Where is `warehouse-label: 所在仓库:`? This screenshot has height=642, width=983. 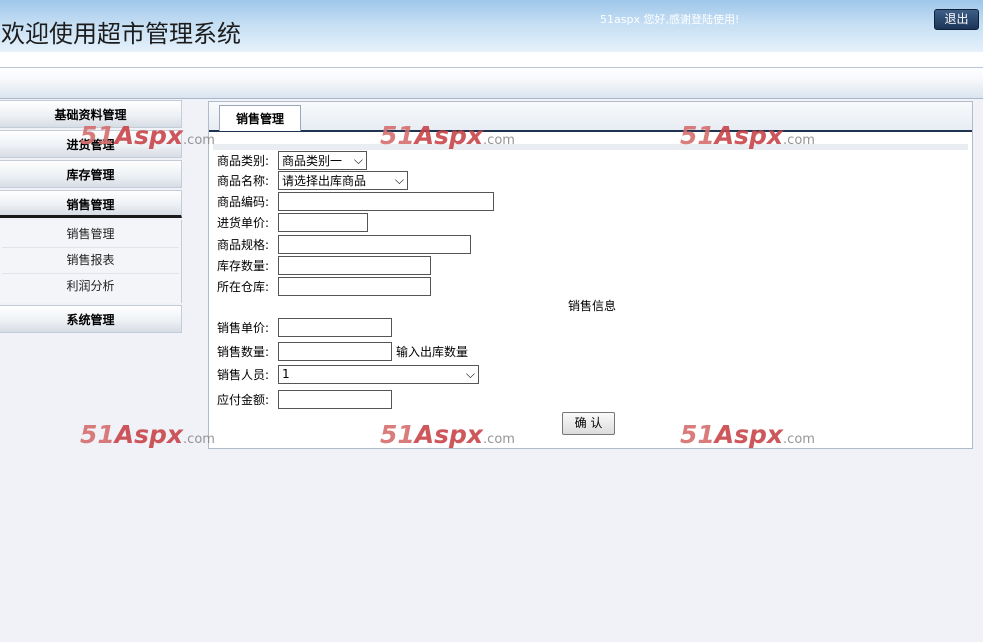
warehouse-label: 所在仓库: is located at coordinates (243, 286).